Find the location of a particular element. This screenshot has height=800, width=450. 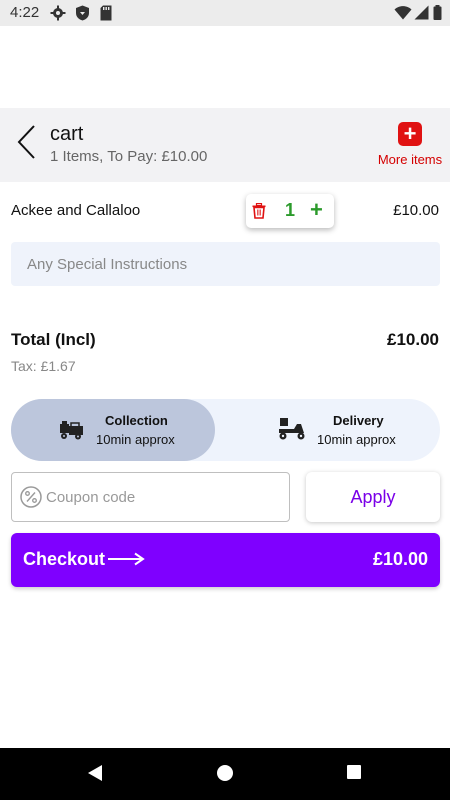

back-button is located at coordinates (27, 142).